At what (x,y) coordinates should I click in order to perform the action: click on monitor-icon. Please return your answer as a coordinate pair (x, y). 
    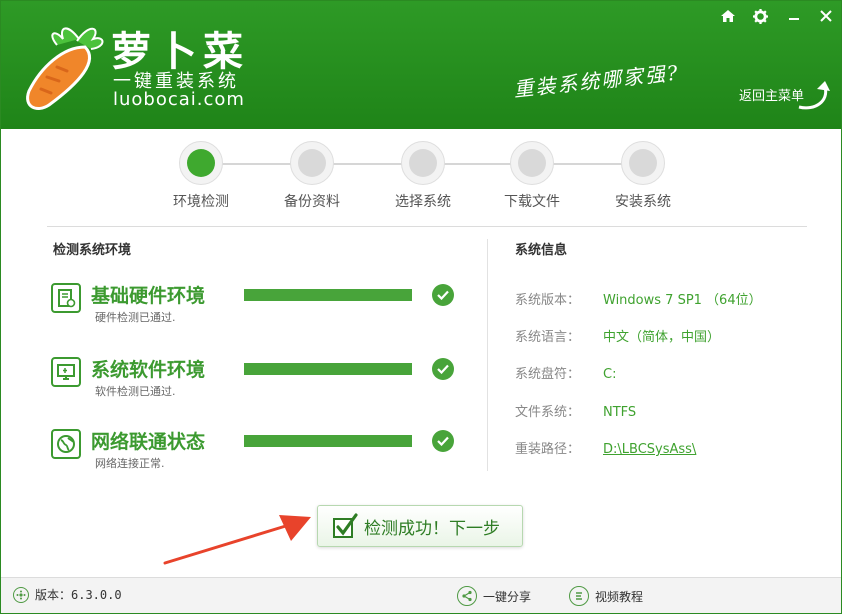
    Looking at the image, I should click on (66, 372).